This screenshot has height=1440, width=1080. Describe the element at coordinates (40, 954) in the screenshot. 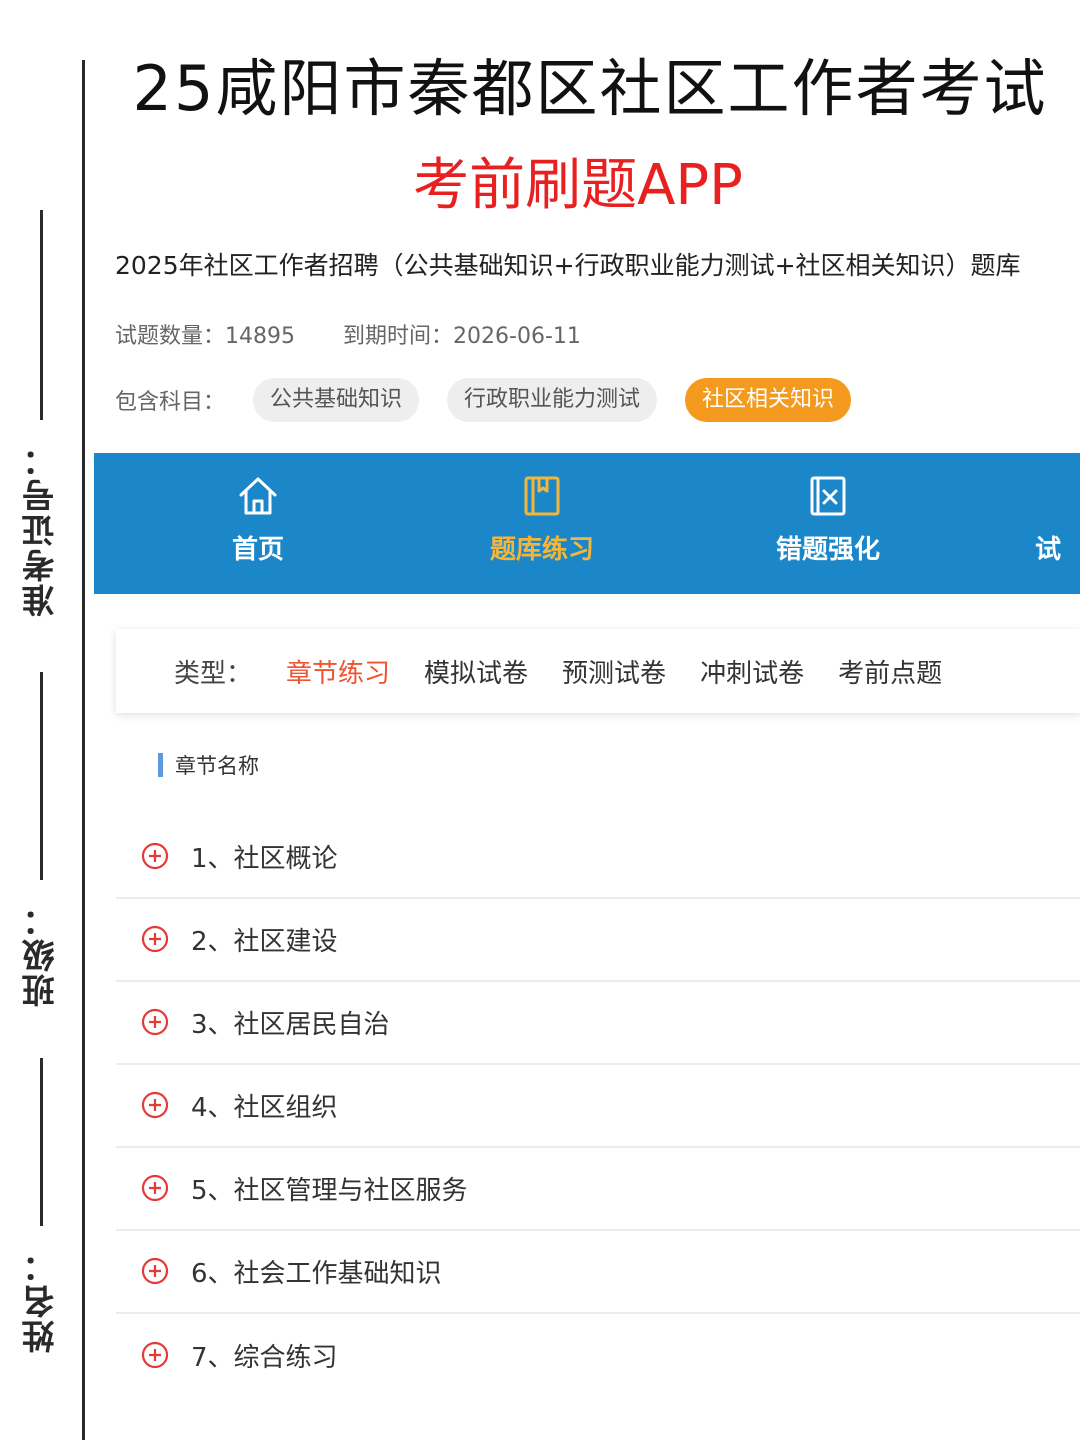

I see `class-label: 班级：` at that location.